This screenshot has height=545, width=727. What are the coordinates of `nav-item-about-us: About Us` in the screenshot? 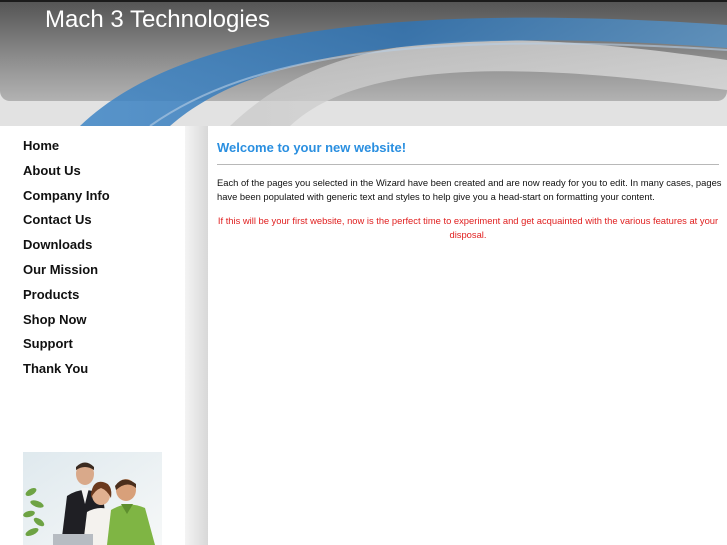 It's located at (66, 173).